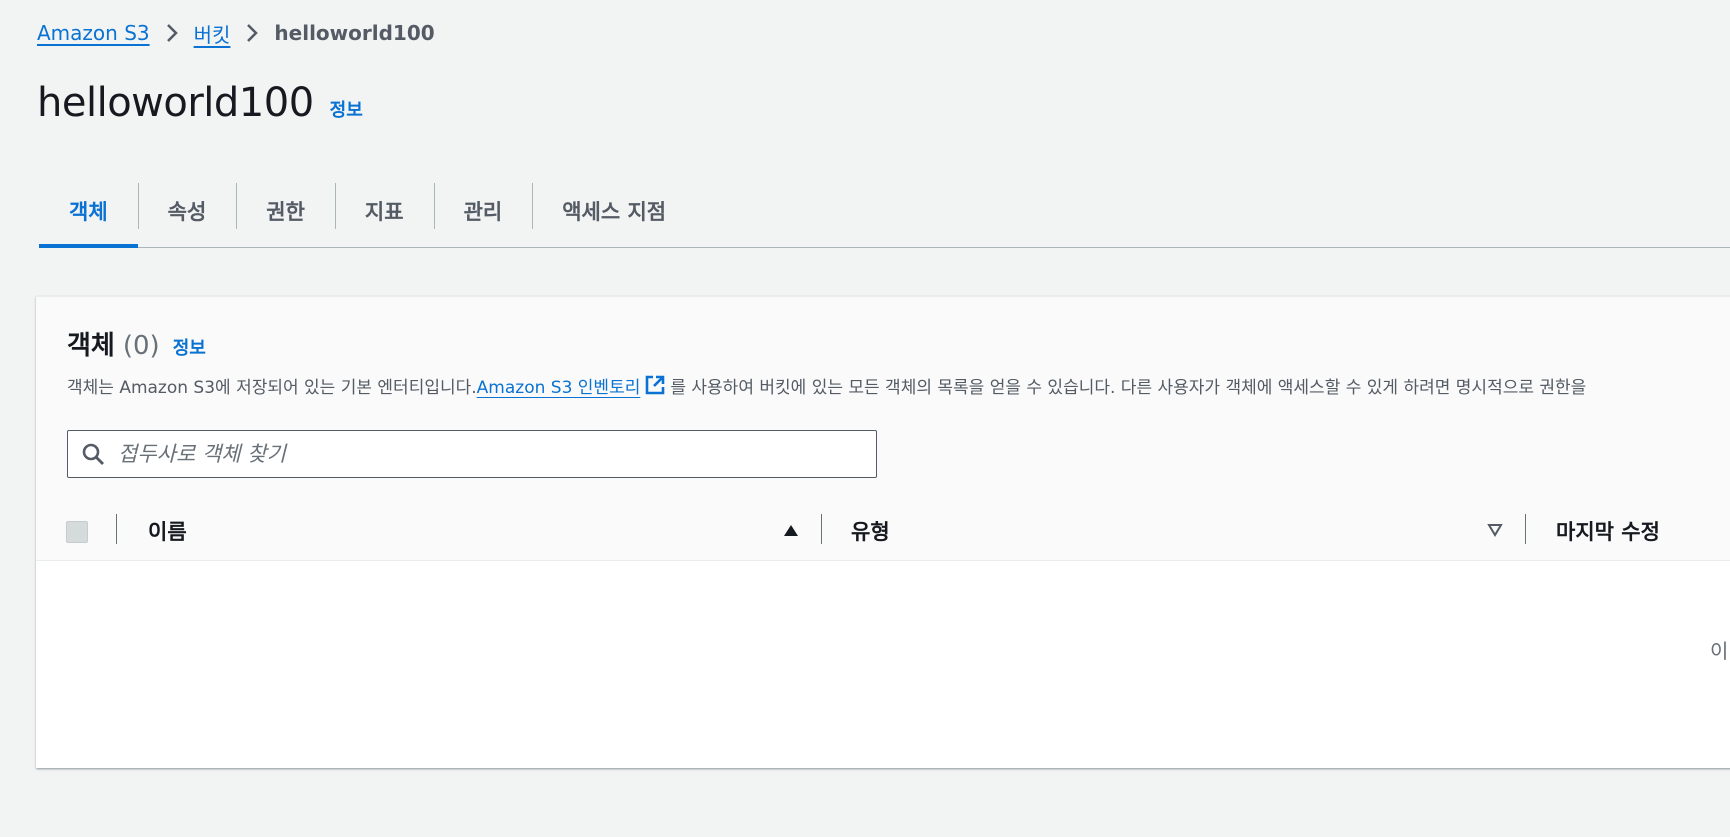  I want to click on objects-title-row: 객체 (0) 정보, so click(136, 343).